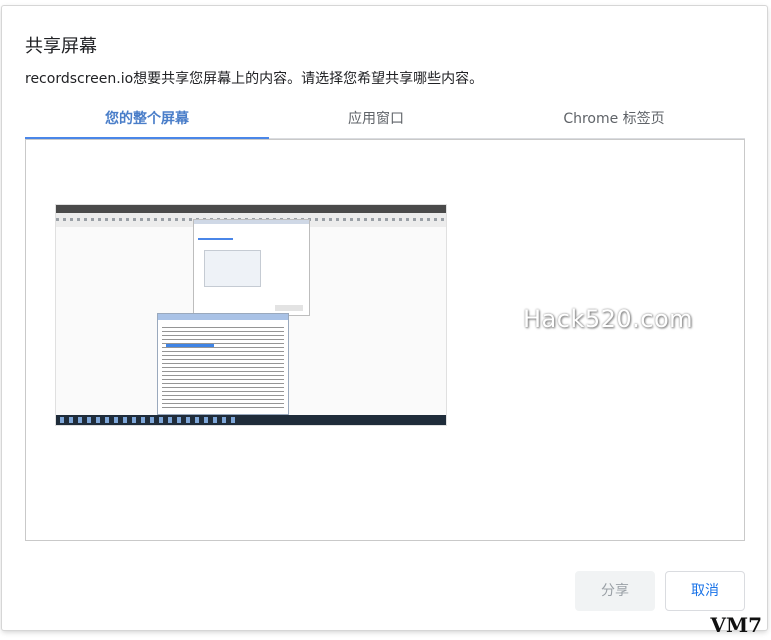 The height and width of the screenshot is (640, 771). What do you see at coordinates (289, 308) in the screenshot?
I see `thumbnail-window-buttons` at bounding box center [289, 308].